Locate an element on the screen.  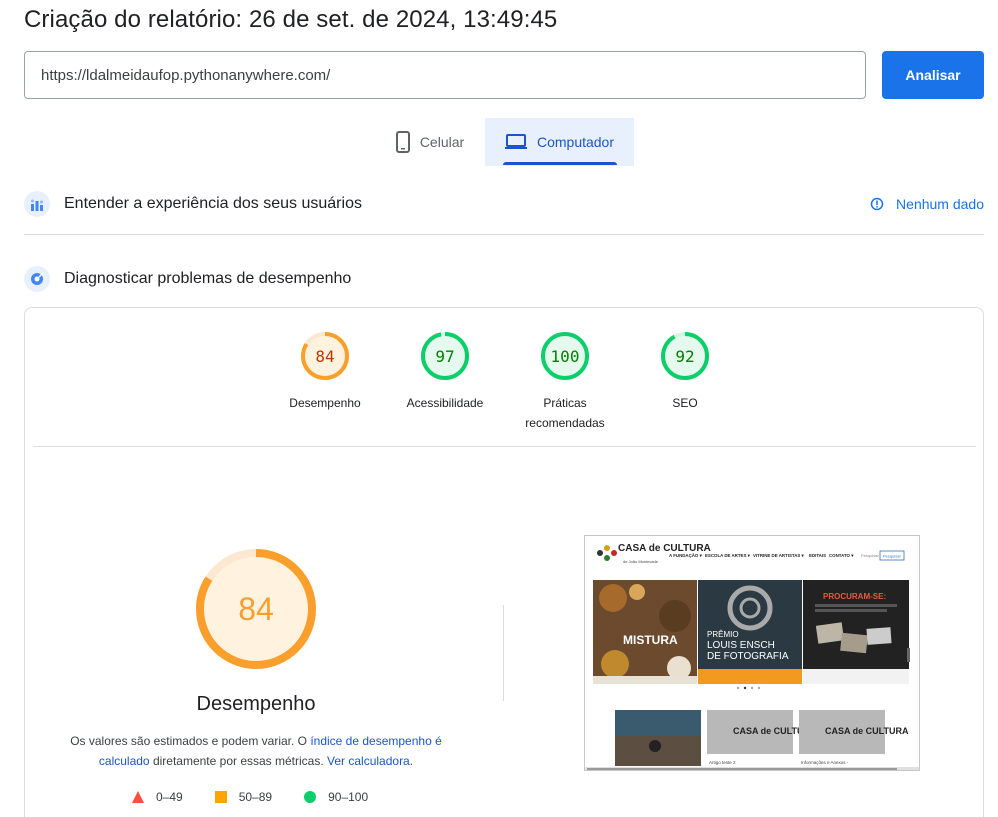
circle-icon is located at coordinates (310, 797).